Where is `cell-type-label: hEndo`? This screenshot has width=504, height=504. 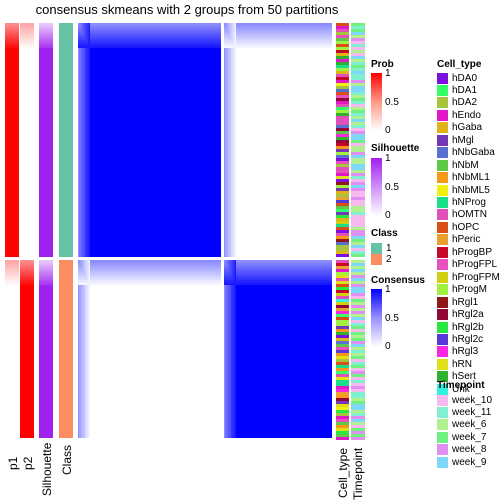 cell-type-label: hEndo is located at coordinates (466, 115).